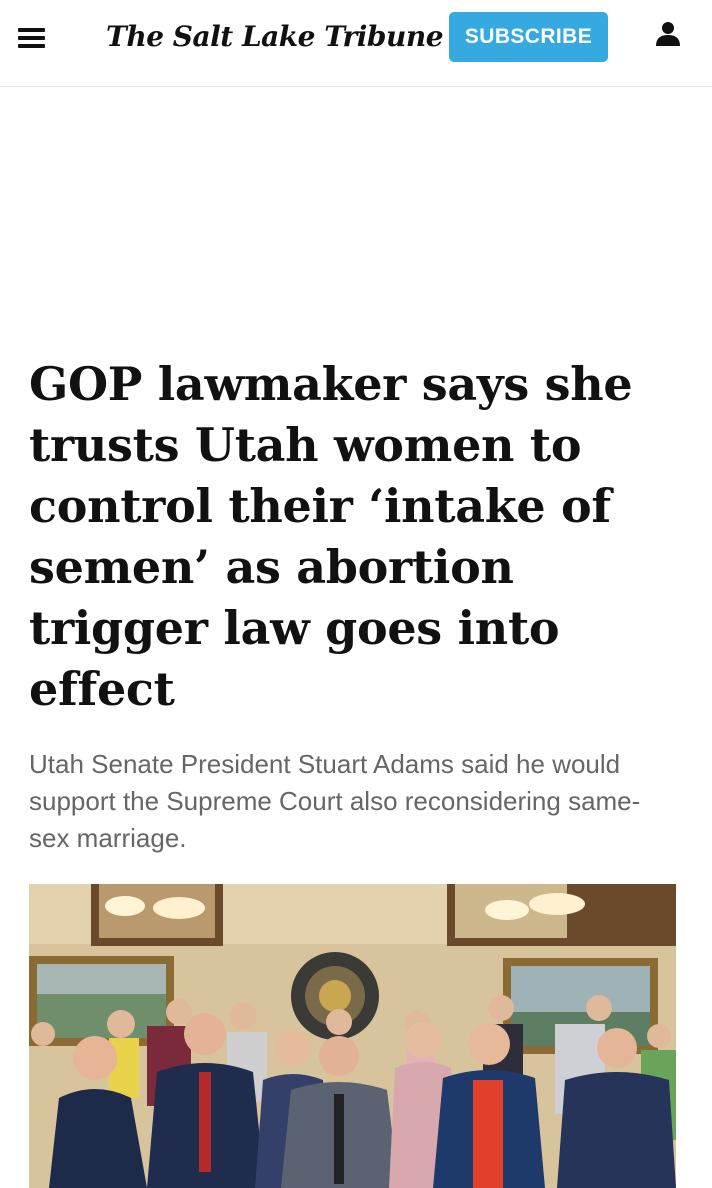  Describe the element at coordinates (528, 37) in the screenshot. I see `subscribe-button: SUBSCRIBE` at that location.